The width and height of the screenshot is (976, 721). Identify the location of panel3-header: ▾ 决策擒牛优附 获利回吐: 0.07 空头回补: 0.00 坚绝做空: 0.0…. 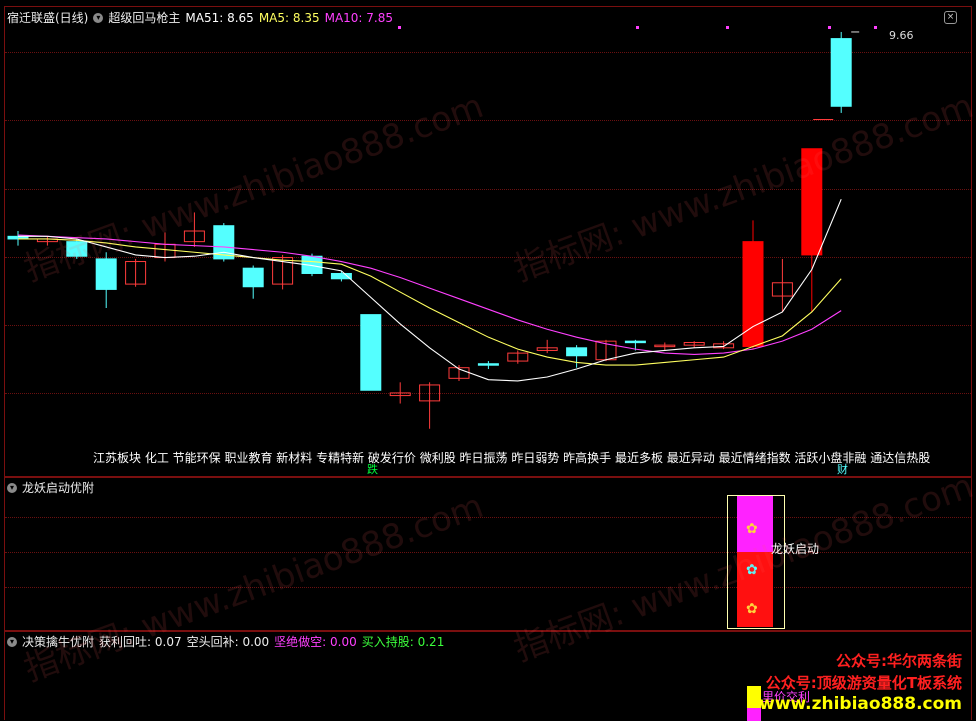
(225, 641).